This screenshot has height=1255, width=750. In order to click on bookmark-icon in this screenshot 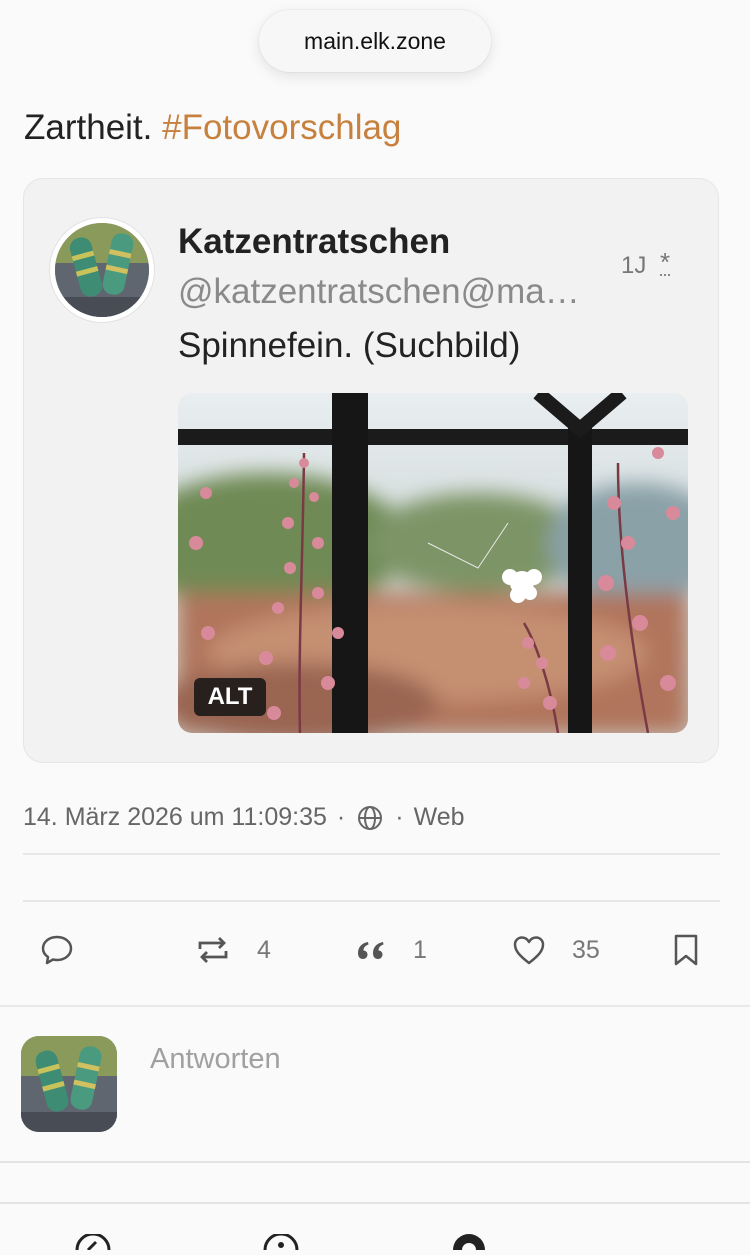, I will do `click(686, 950)`.